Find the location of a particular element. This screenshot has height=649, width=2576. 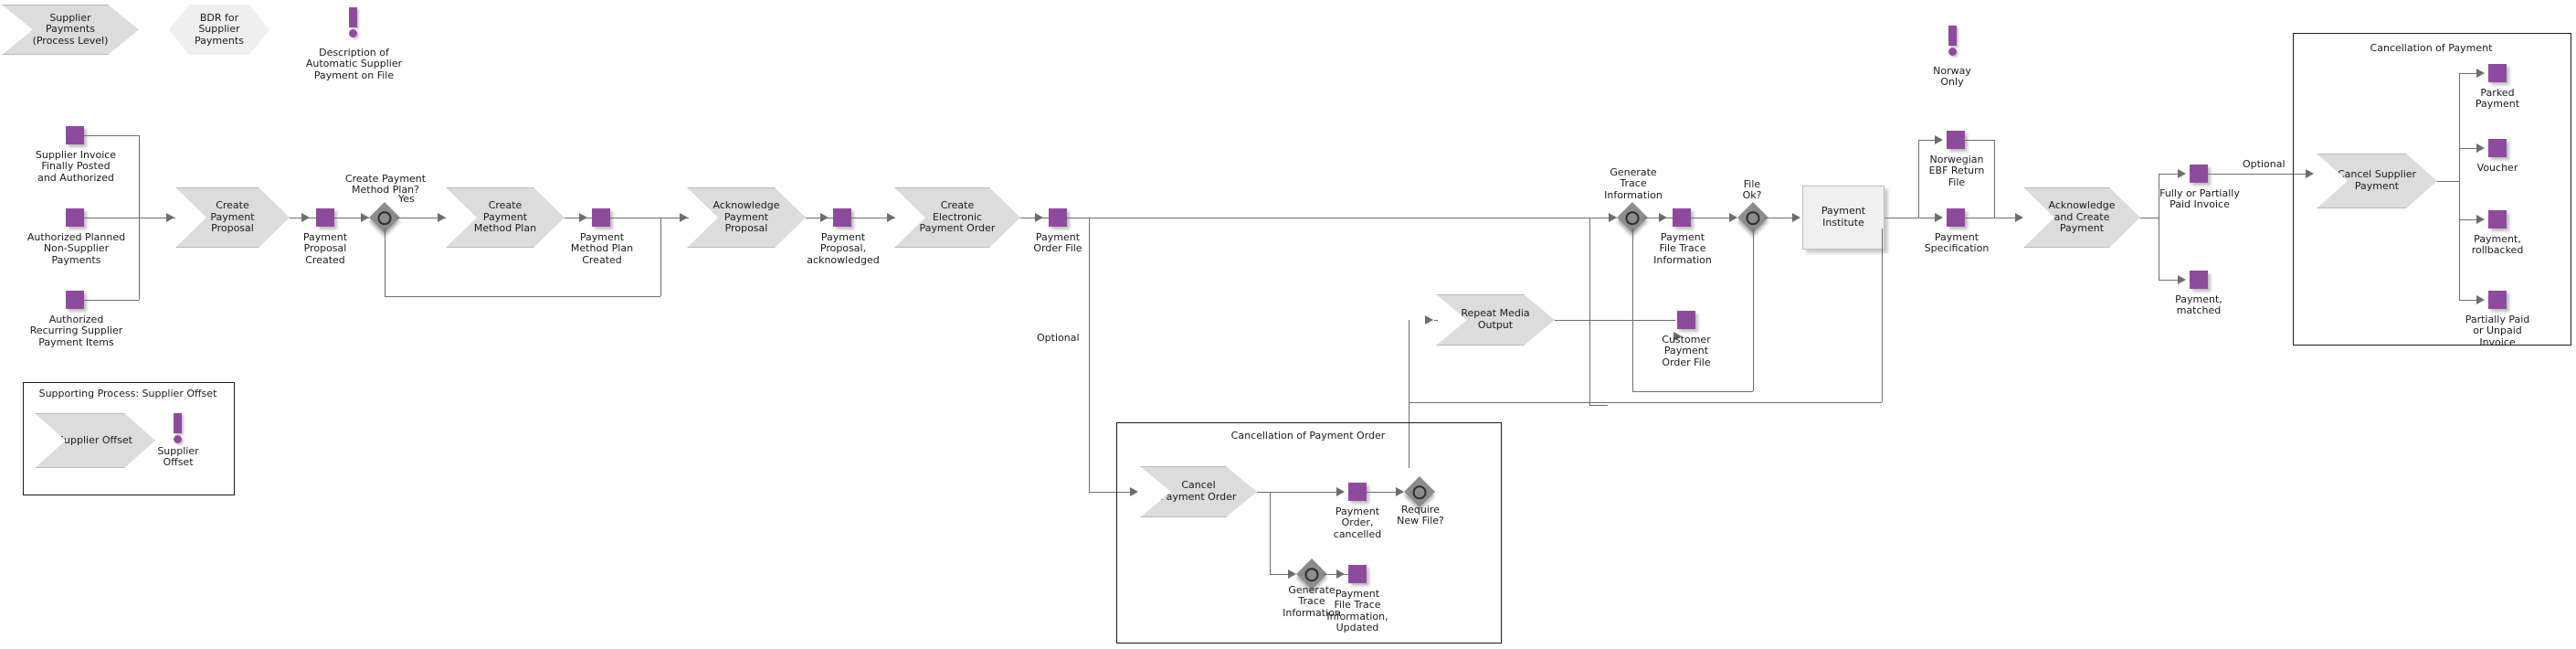

event-customer-payment-order-file is located at coordinates (1686, 320).